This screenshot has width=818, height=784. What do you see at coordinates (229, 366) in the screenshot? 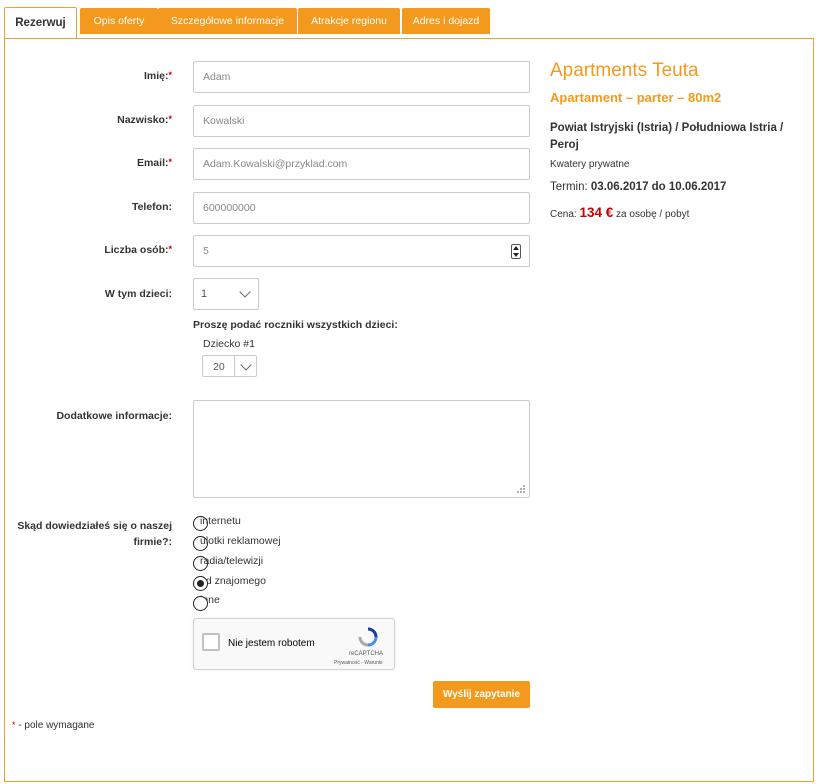
I see `child-1-year-select: 20` at bounding box center [229, 366].